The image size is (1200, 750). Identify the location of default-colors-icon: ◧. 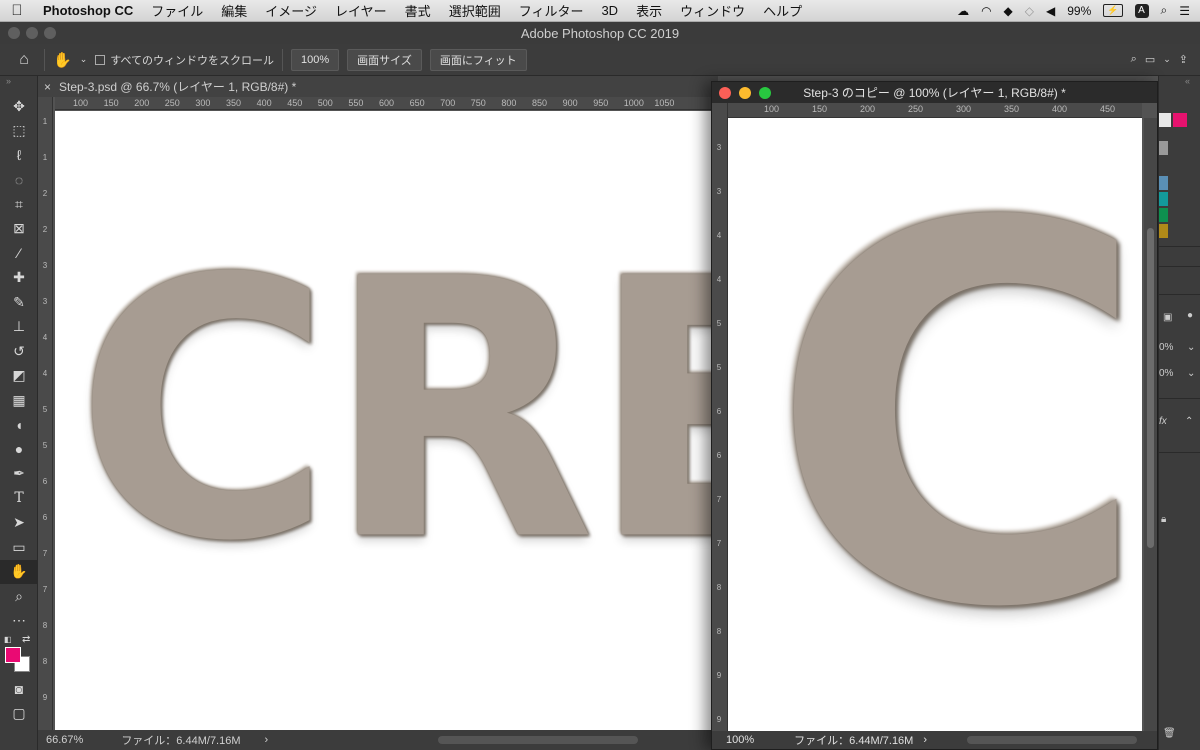
(8, 639).